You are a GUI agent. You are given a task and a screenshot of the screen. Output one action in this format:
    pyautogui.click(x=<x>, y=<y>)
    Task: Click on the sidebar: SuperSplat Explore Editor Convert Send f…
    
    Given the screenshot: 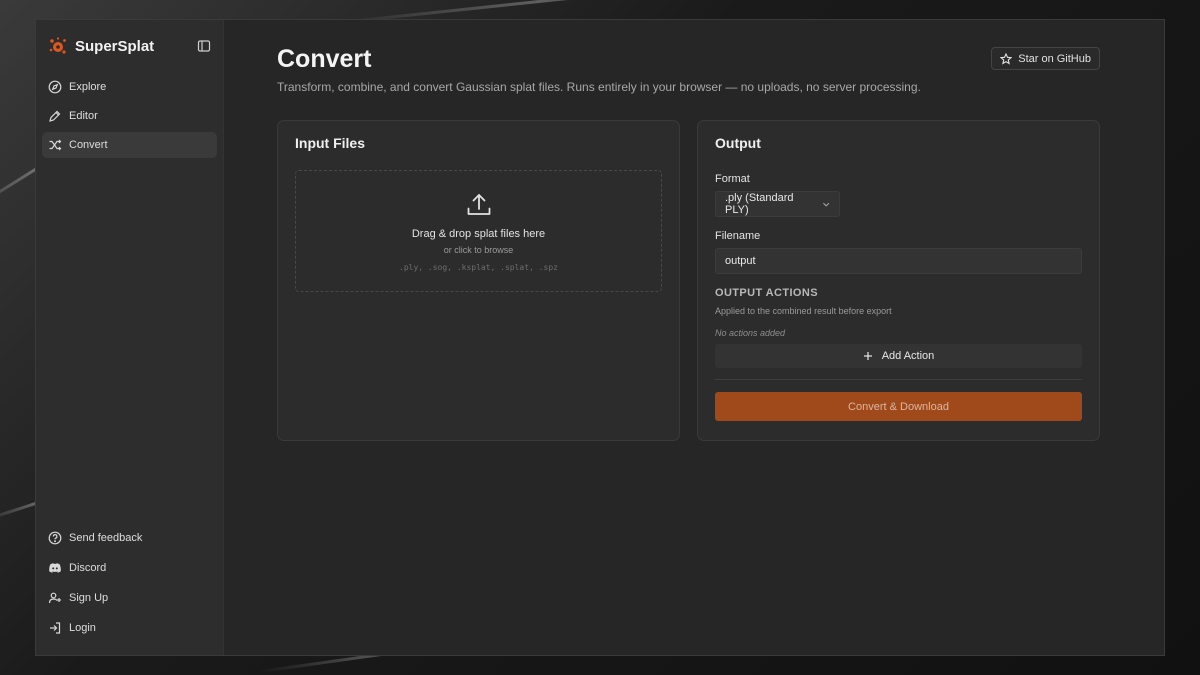 What is the action you would take?
    pyautogui.click(x=130, y=337)
    